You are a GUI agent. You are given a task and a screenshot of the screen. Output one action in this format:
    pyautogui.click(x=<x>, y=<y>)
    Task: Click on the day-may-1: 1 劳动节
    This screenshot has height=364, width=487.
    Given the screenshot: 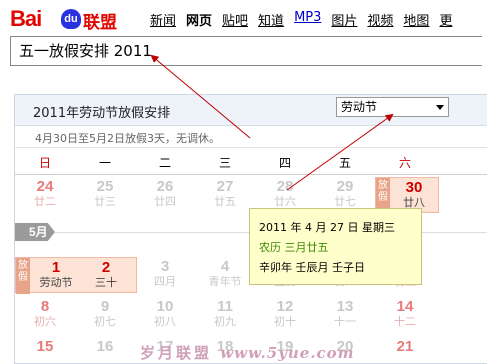 What is the action you would take?
    pyautogui.click(x=56, y=274)
    